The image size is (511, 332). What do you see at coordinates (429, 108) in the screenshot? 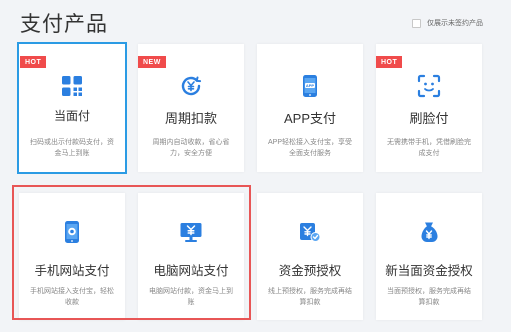
I see `product-card-face-pay: HOT 刷脸付 无需携带手机，凭借刷脸完成支付` at bounding box center [429, 108].